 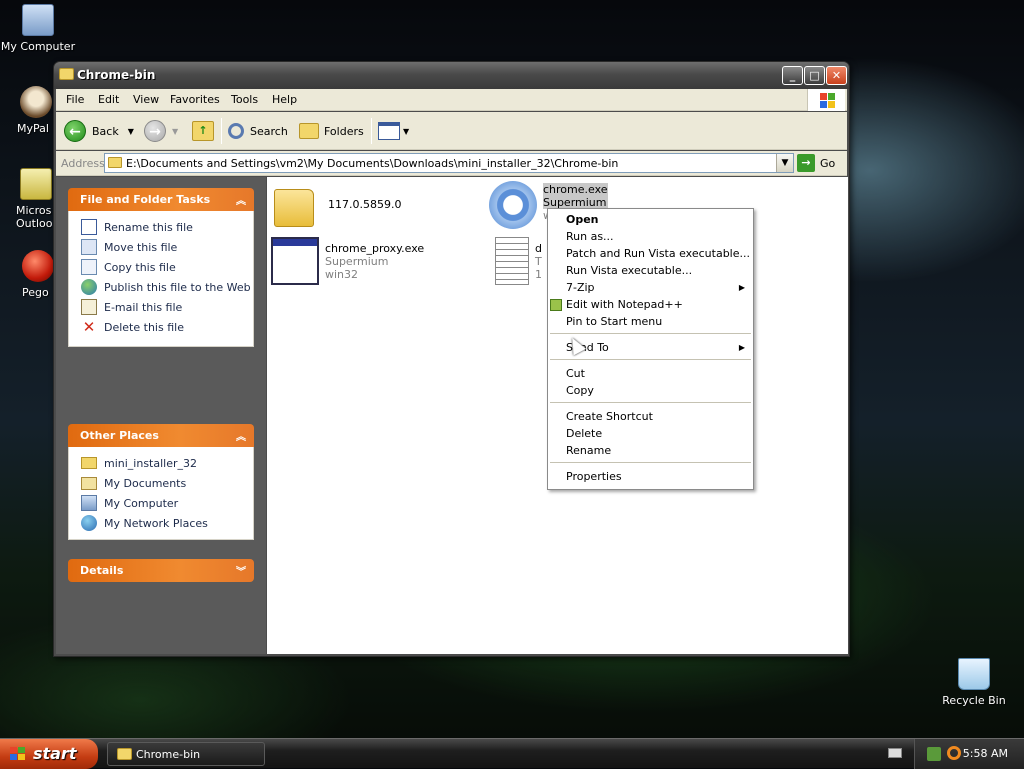 I want to click on menu-favorites: Favorites, so click(x=195, y=99).